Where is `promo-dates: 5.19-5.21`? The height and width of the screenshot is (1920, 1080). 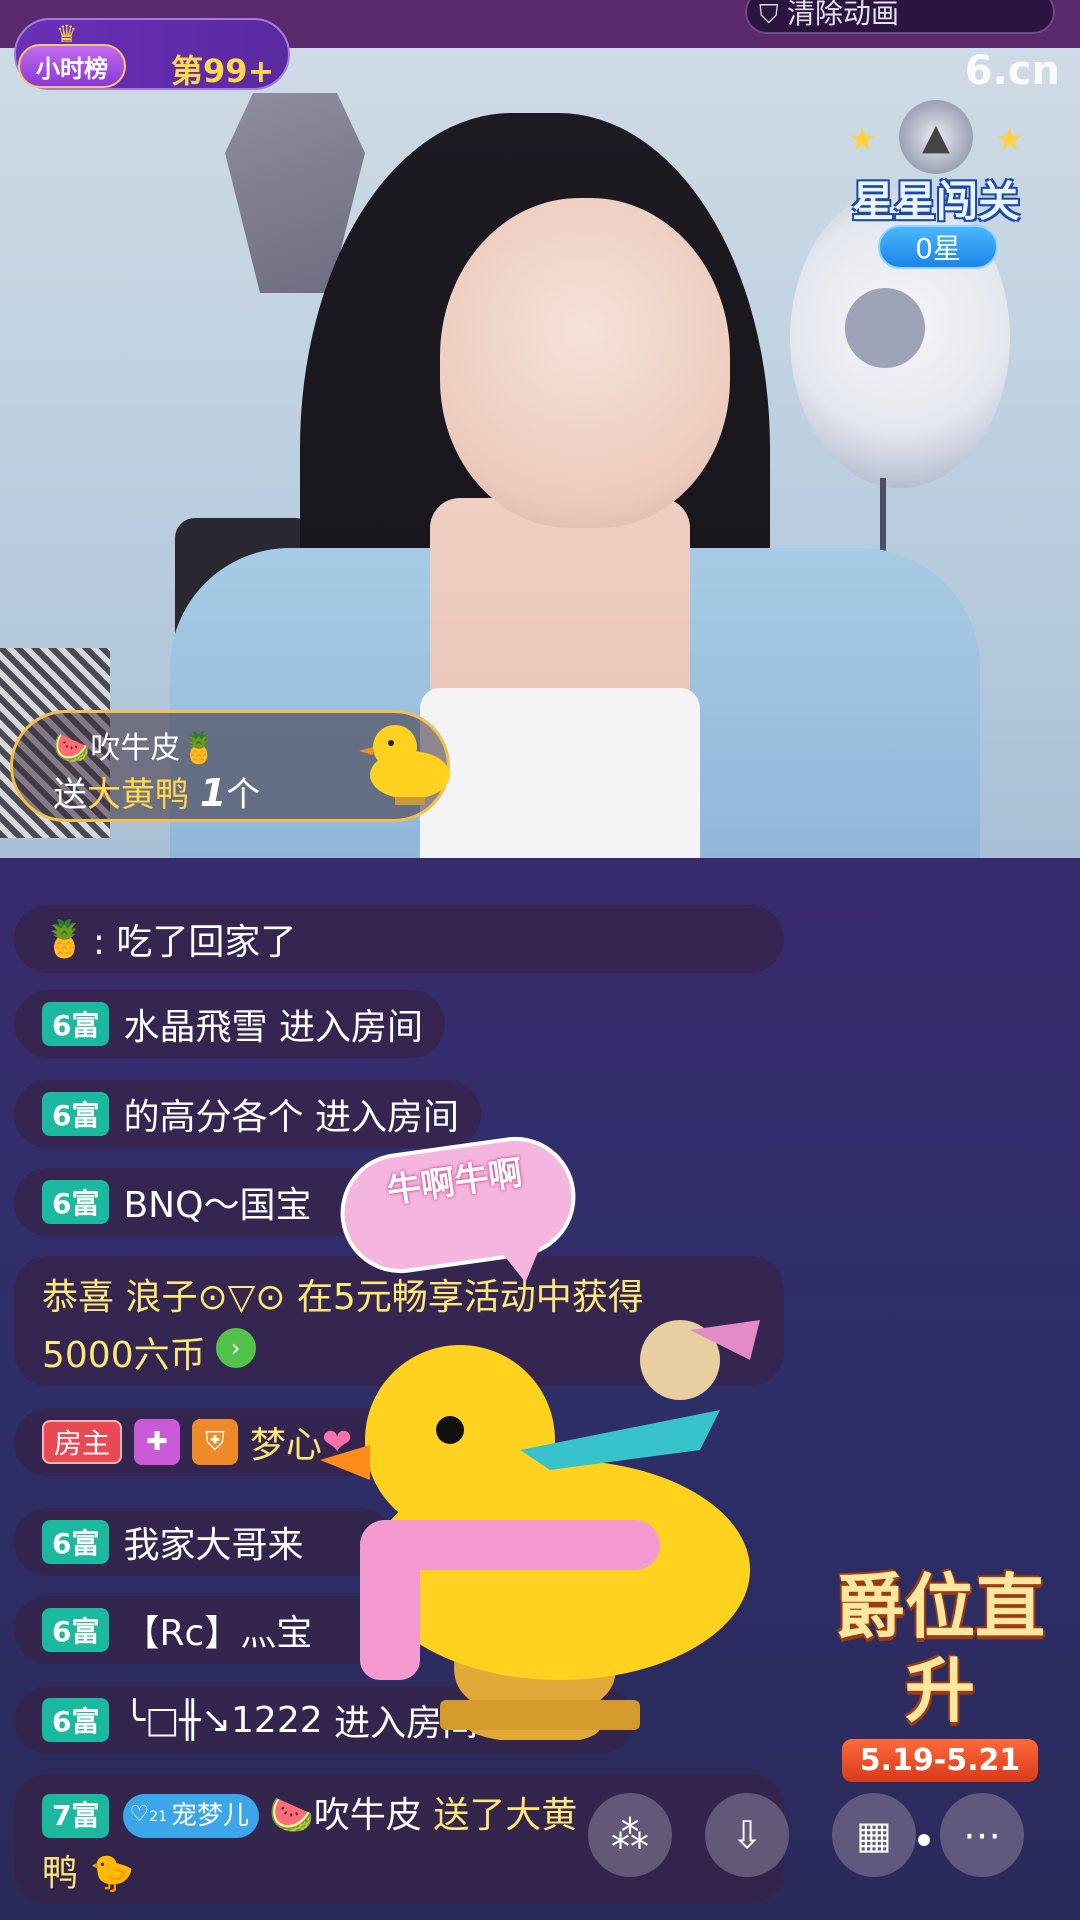 promo-dates: 5.19-5.21 is located at coordinates (940, 1760).